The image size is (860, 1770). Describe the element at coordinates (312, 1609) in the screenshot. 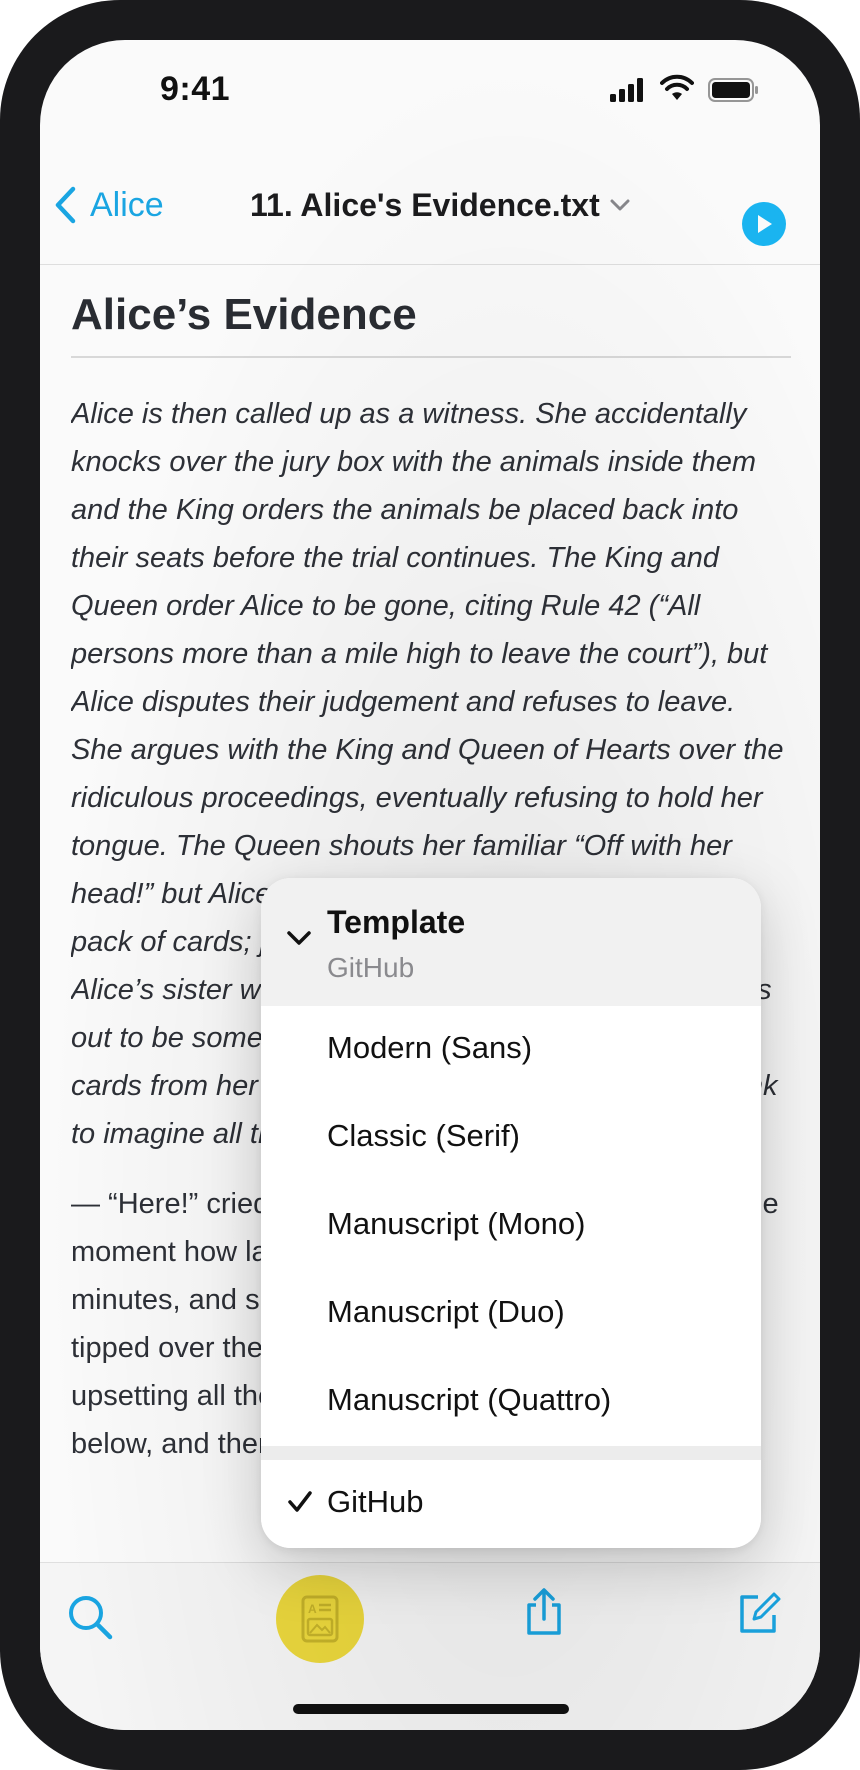

I see `svg-text: A` at that location.